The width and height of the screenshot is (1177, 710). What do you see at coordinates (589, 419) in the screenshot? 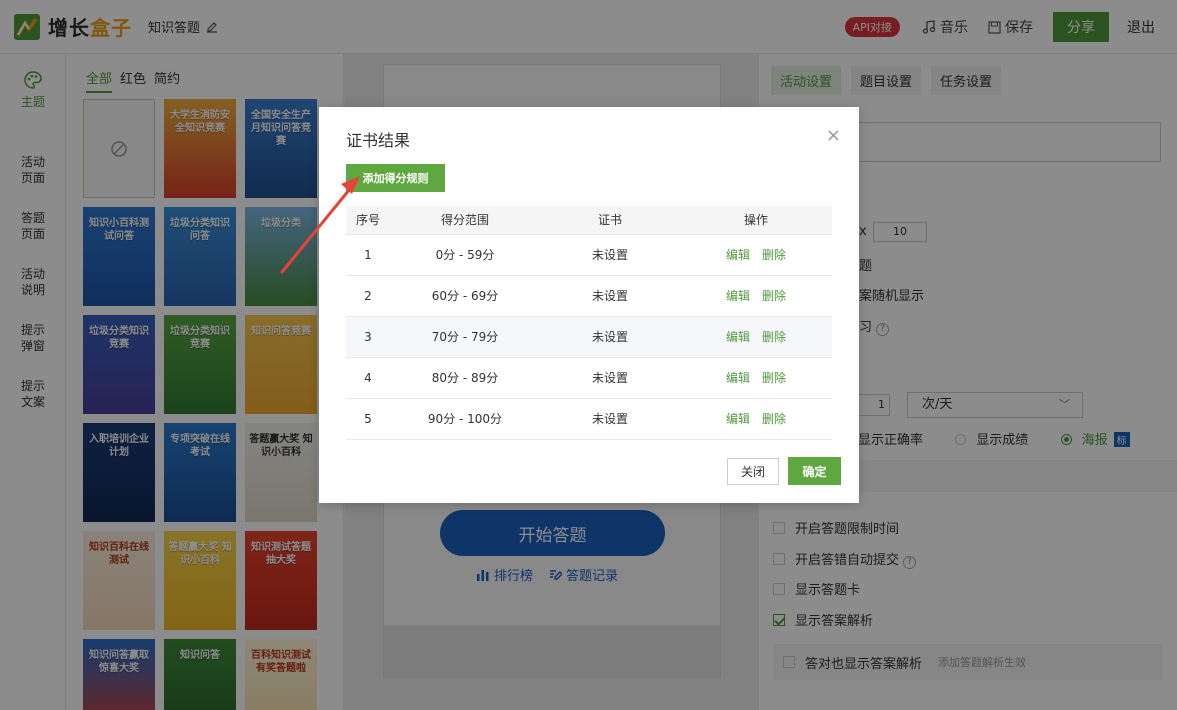
I see `table-row: 5 90分 - 100分 未设置 编辑 删除` at bounding box center [589, 419].